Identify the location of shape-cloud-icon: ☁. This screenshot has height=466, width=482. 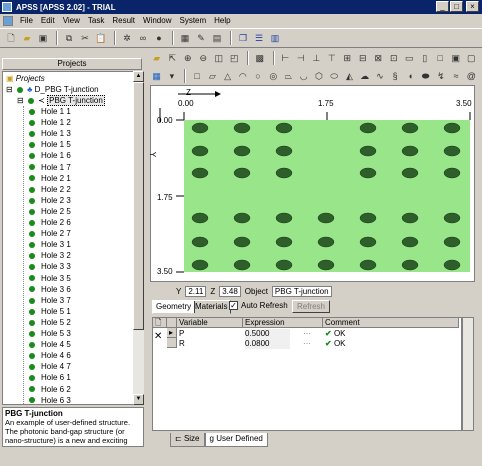
(364, 76).